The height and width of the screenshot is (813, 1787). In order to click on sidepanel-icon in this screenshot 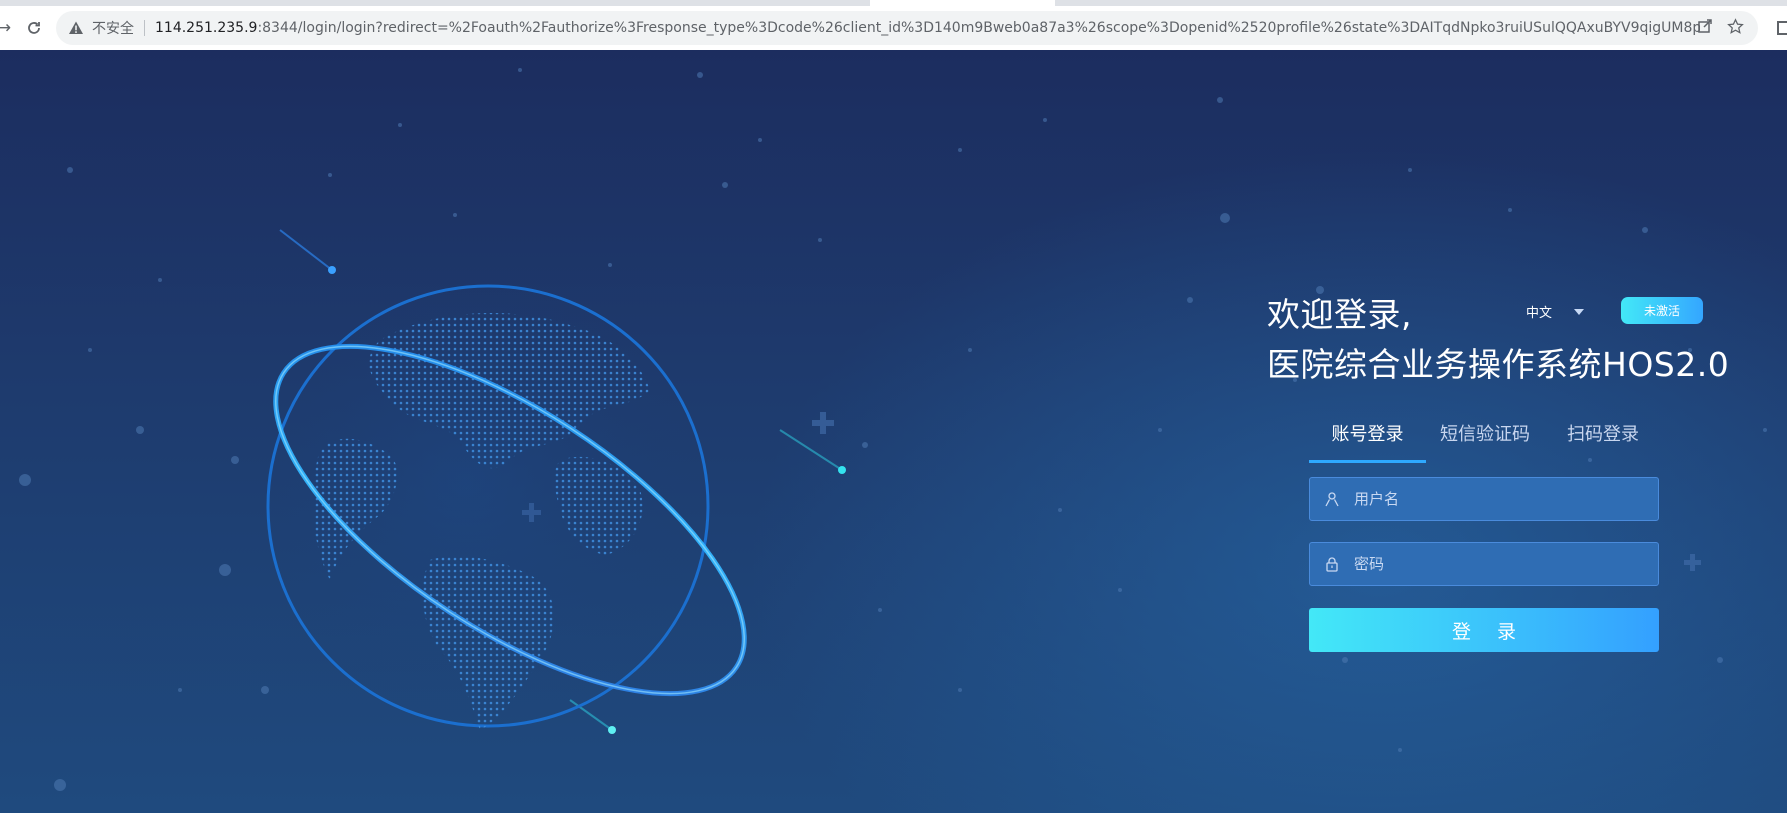, I will do `click(1782, 28)`.